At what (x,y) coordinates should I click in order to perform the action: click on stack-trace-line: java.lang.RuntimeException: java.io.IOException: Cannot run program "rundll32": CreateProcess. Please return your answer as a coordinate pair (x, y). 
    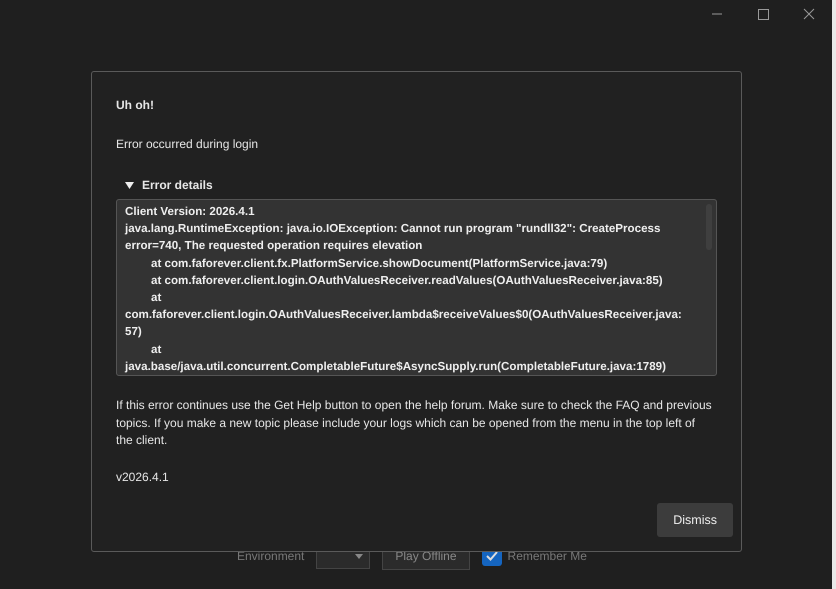
    Looking at the image, I should click on (393, 229).